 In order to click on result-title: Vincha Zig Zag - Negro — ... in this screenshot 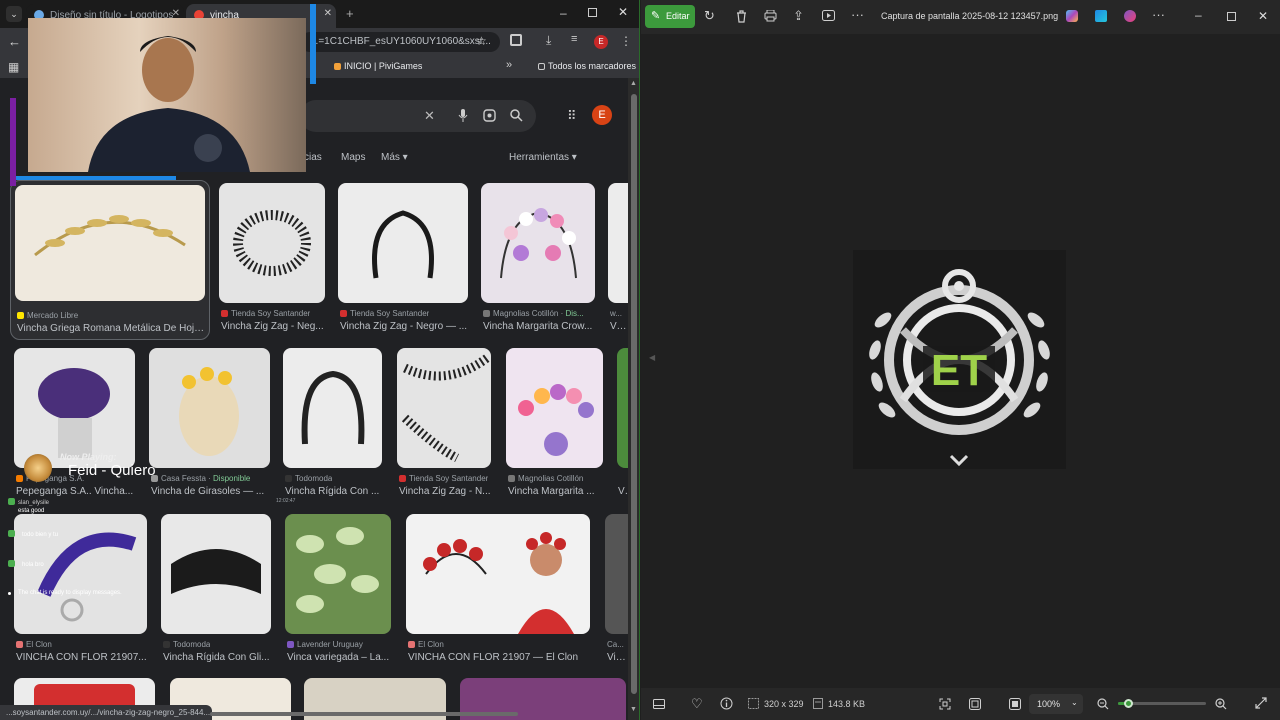, I will do `click(404, 326)`.